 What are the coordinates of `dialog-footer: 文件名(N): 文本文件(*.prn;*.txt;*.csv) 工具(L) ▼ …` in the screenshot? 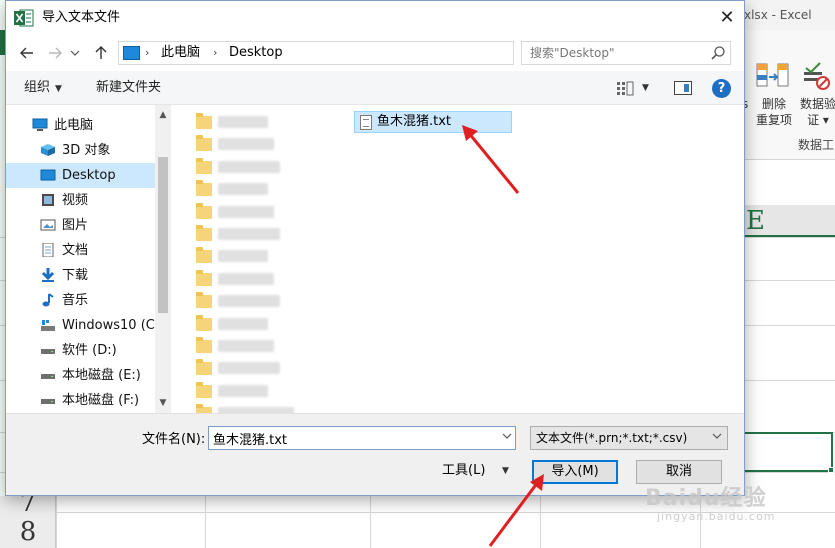 It's located at (375, 454).